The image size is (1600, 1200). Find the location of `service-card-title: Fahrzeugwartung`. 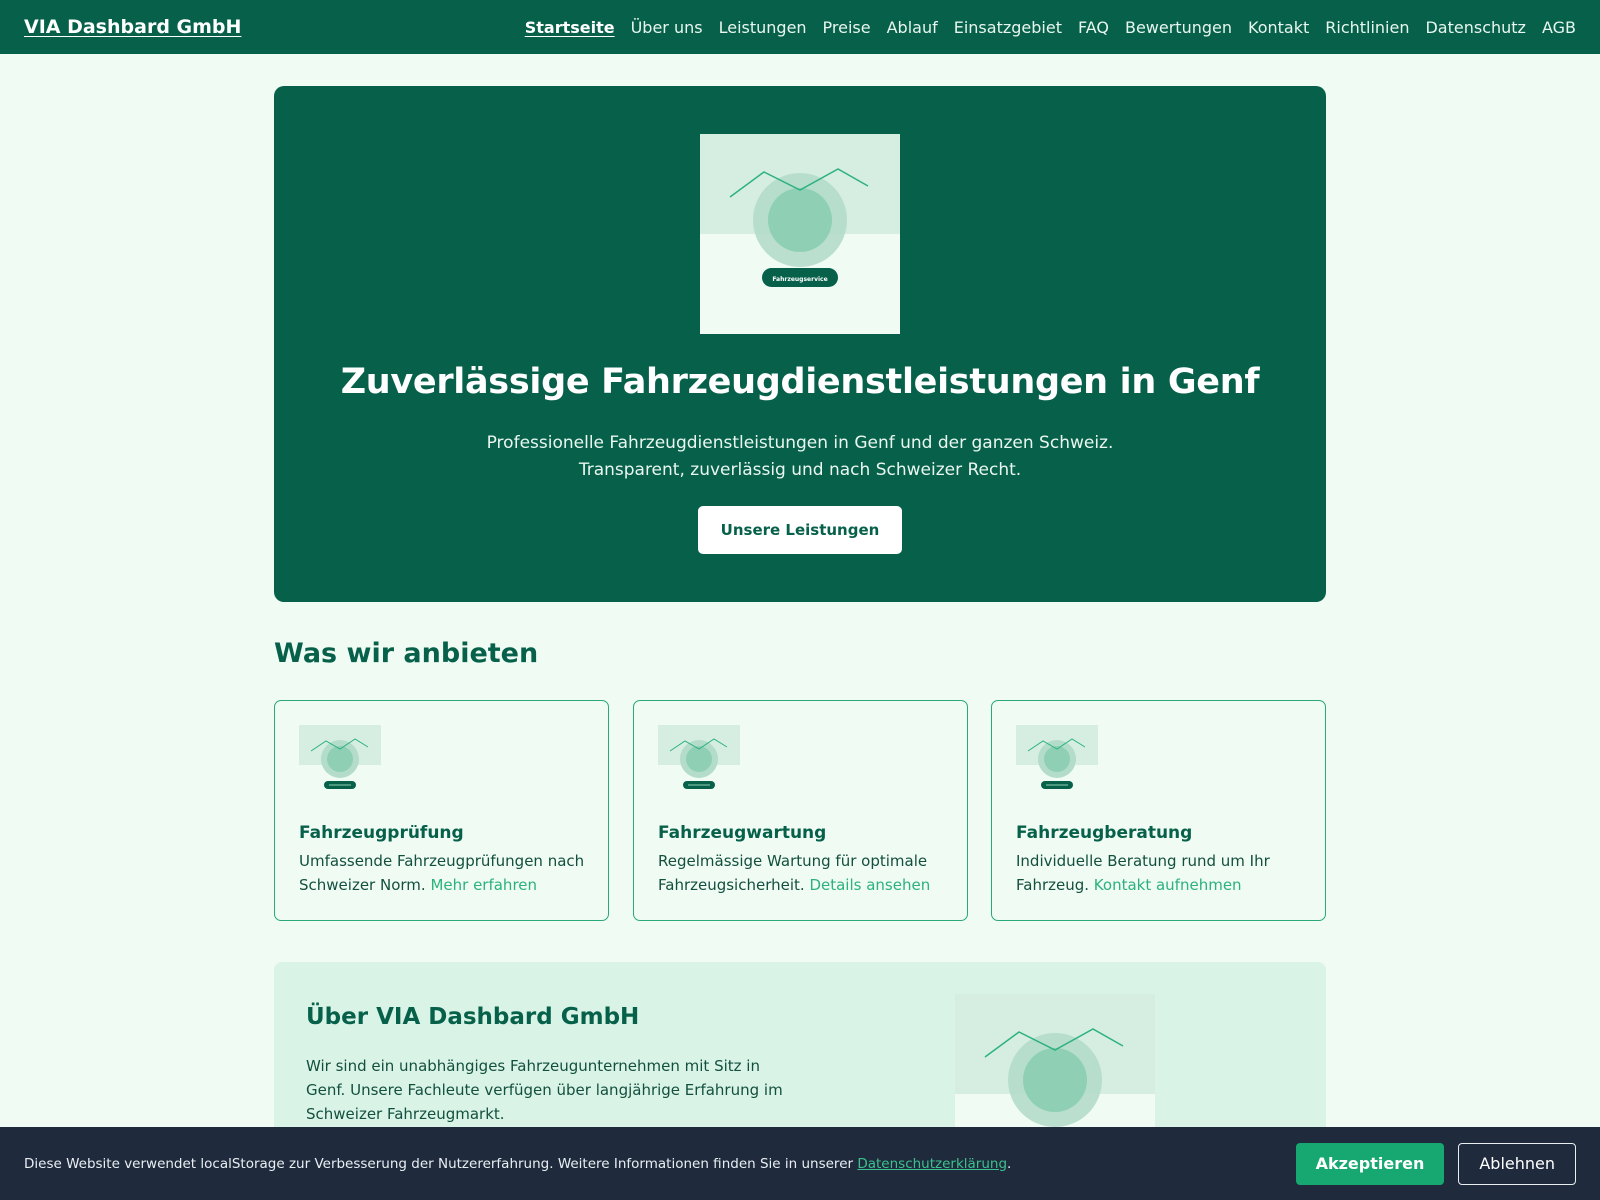

service-card-title: Fahrzeugwartung is located at coordinates (742, 833).